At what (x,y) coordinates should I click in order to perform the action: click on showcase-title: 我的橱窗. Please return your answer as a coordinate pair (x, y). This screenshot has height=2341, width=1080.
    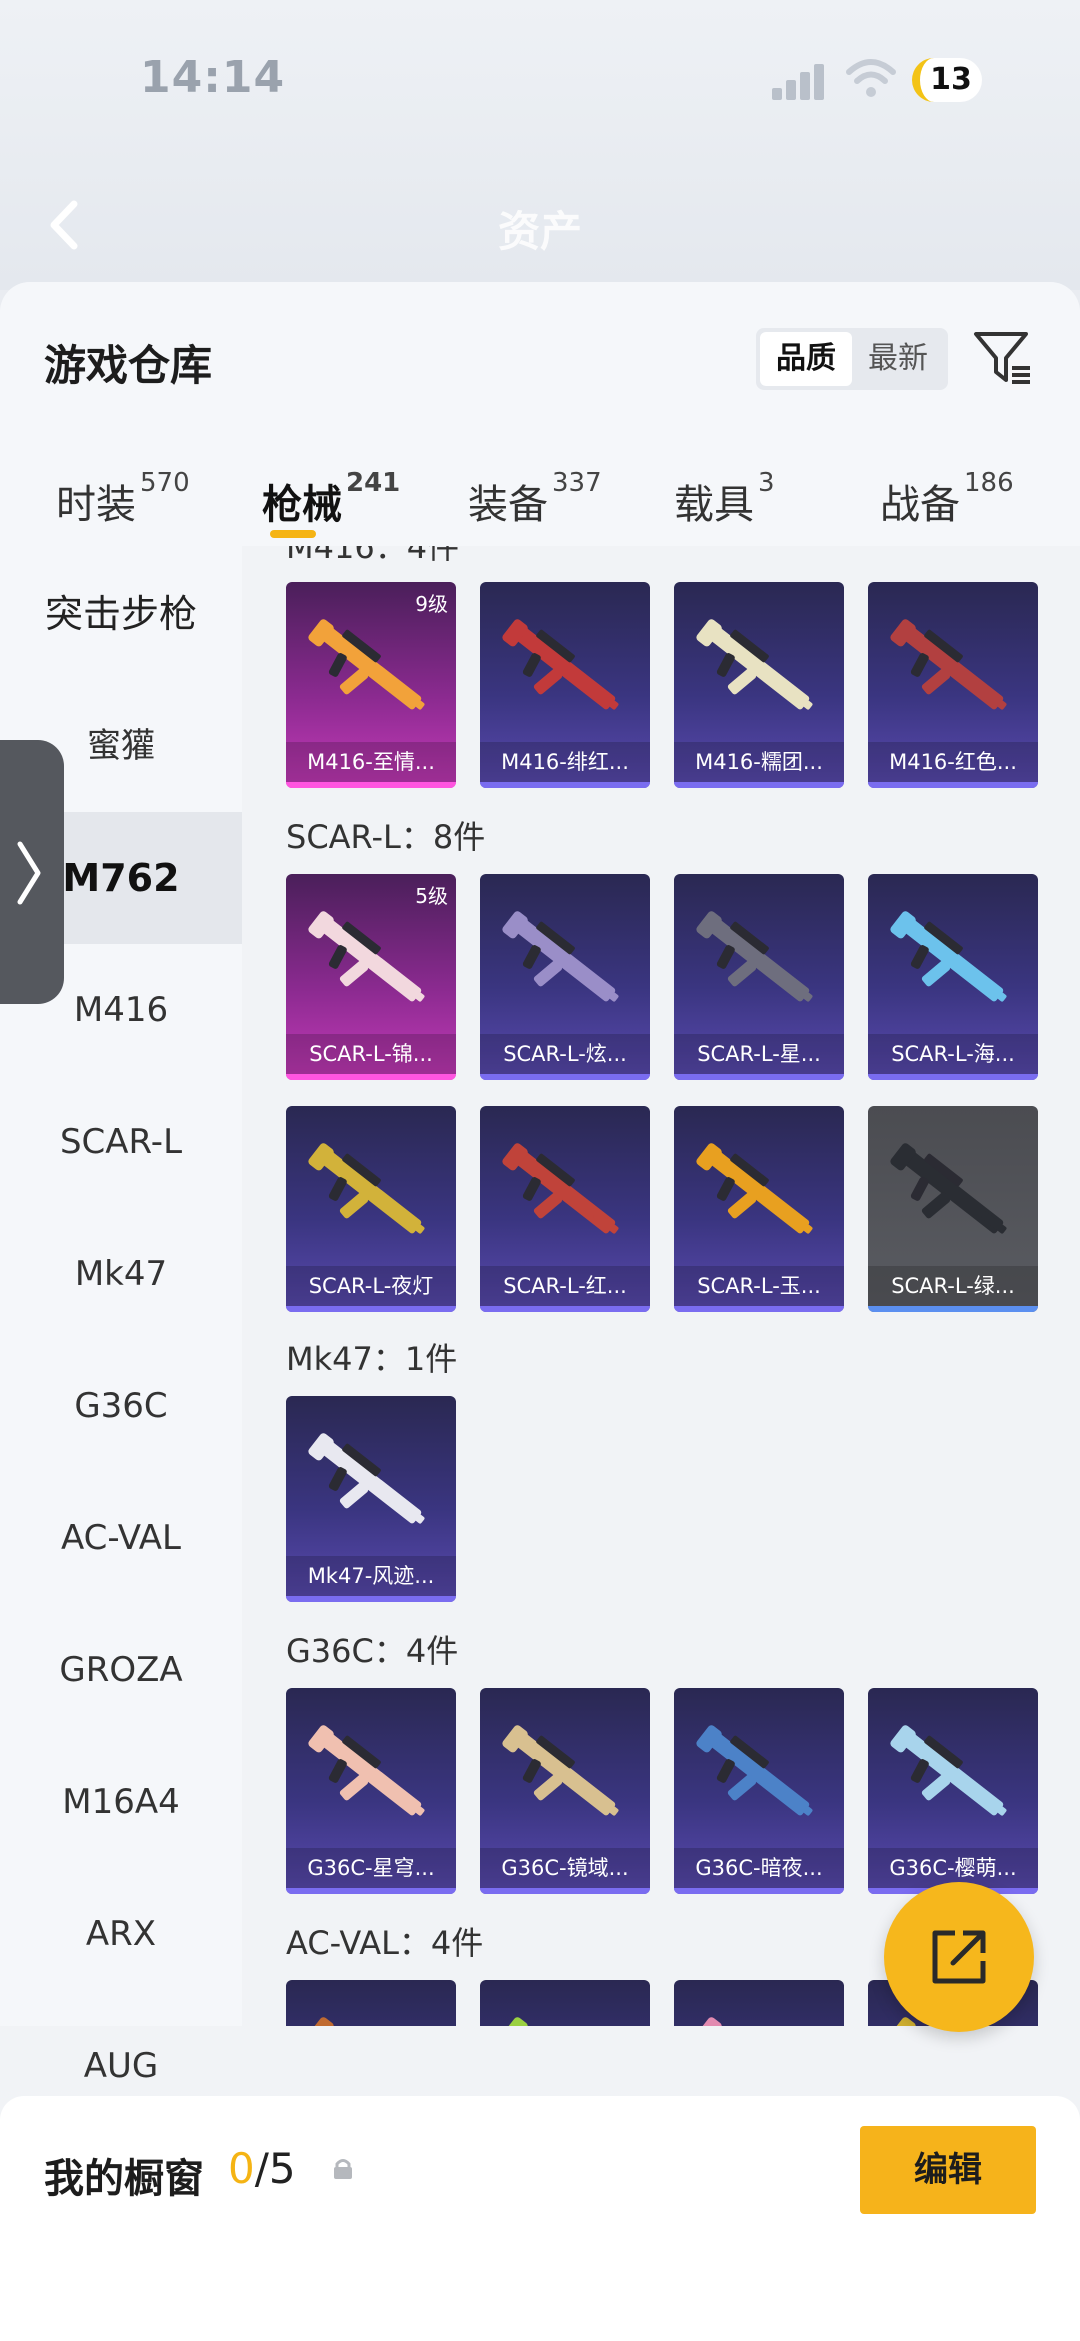
    Looking at the image, I should click on (124, 2179).